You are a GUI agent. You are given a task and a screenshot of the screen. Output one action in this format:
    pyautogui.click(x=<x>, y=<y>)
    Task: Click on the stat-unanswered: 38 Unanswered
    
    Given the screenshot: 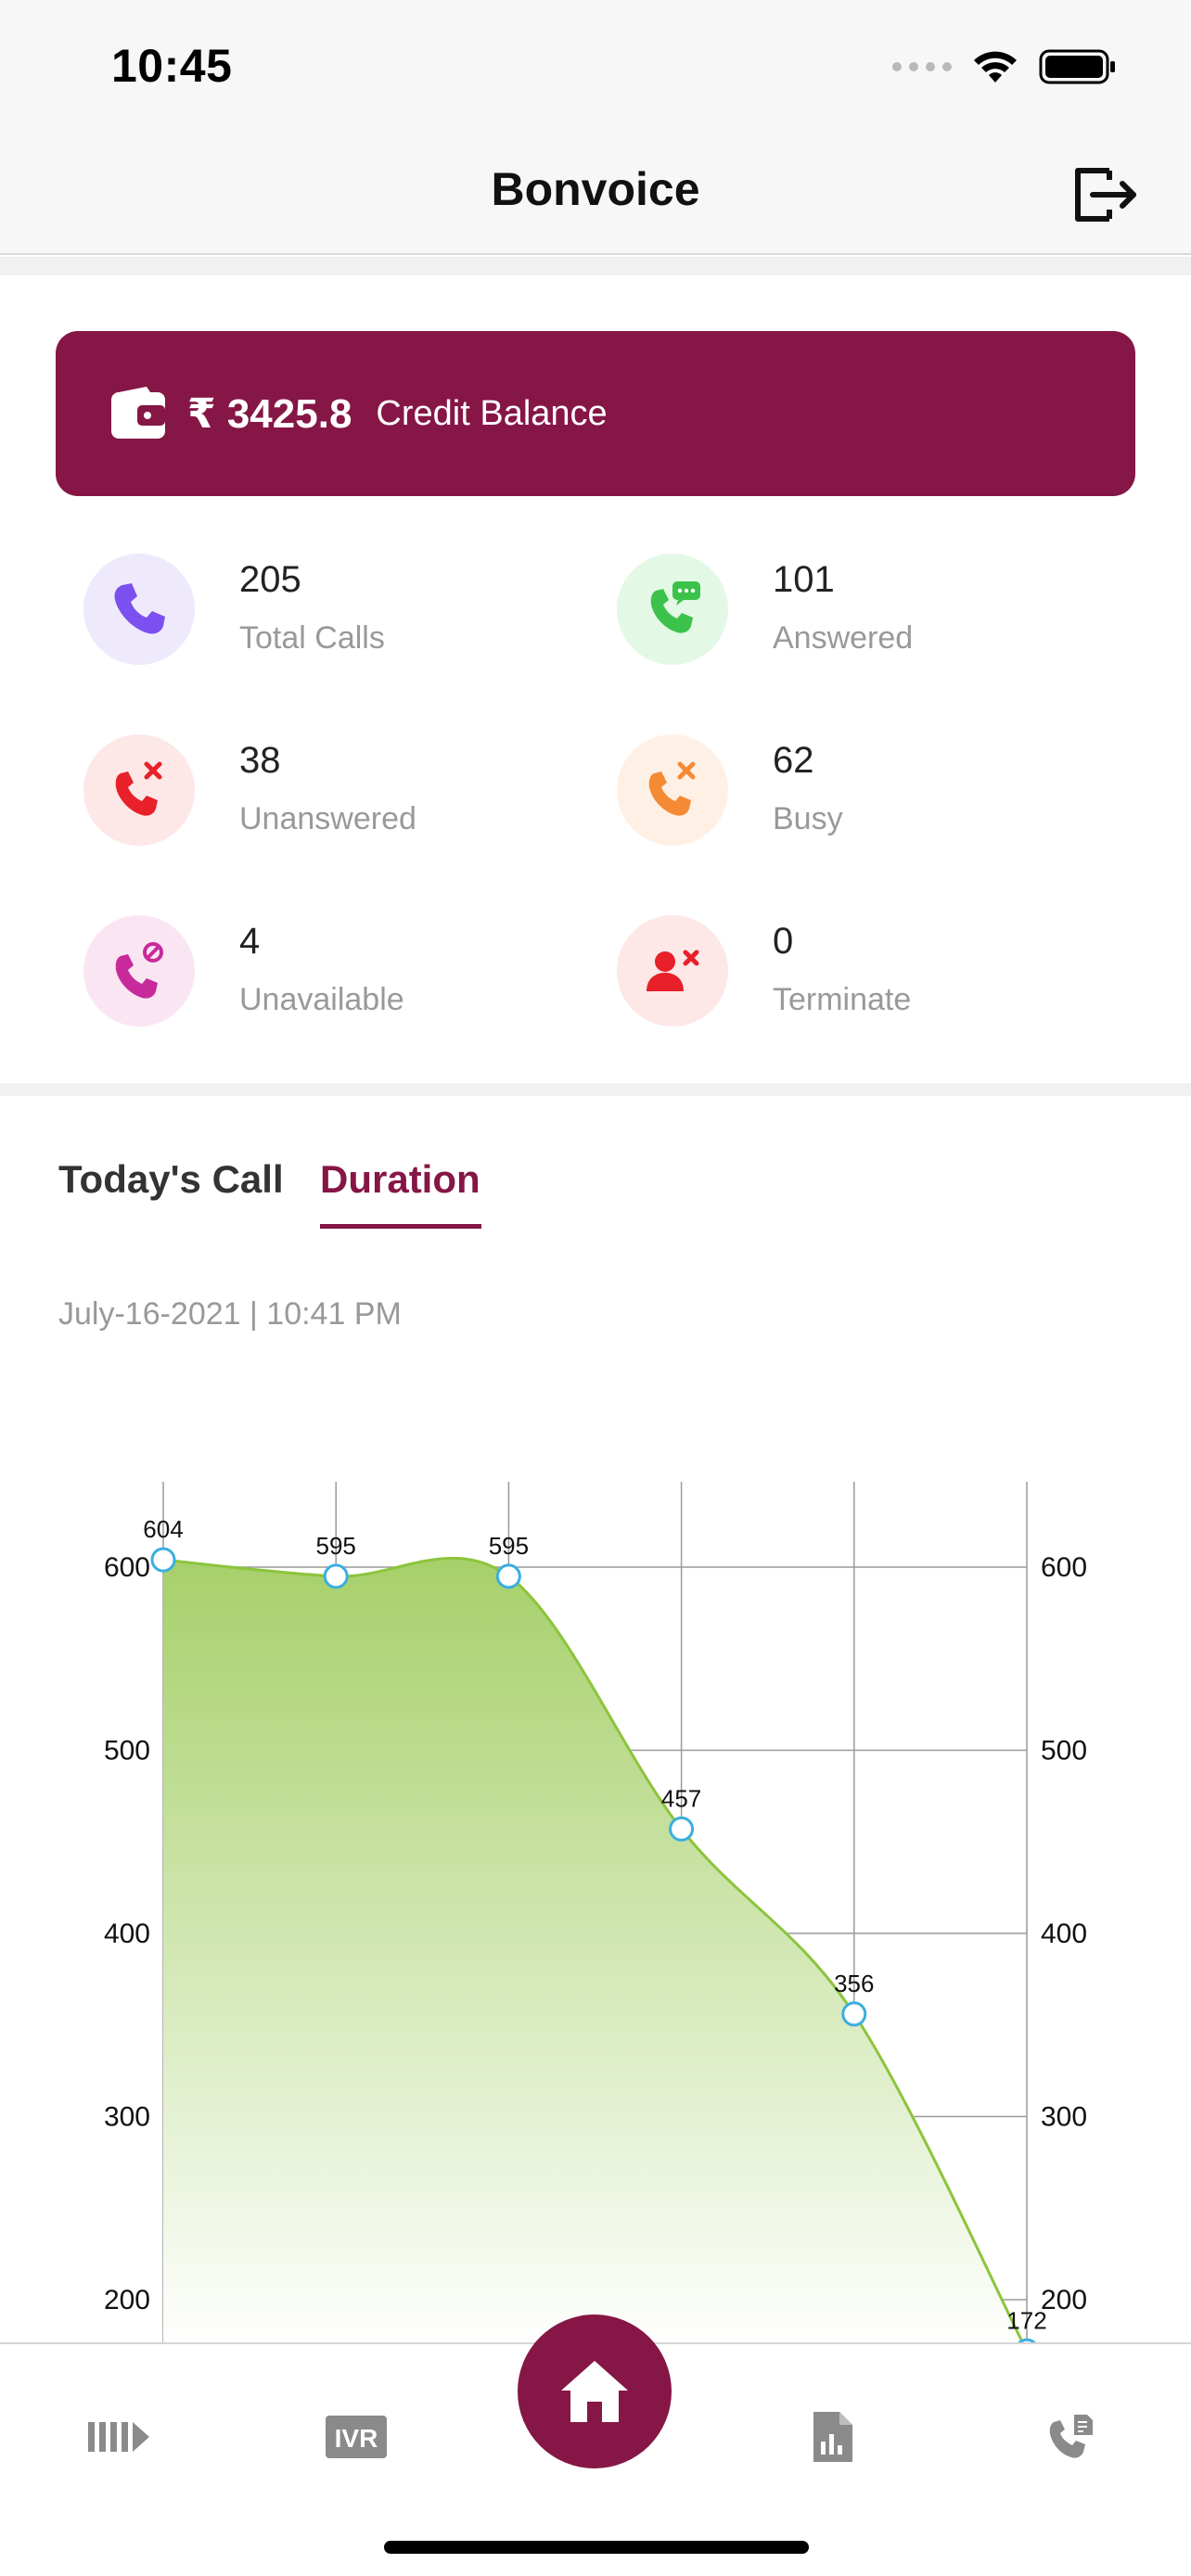 What is the action you would take?
    pyautogui.click(x=297, y=794)
    